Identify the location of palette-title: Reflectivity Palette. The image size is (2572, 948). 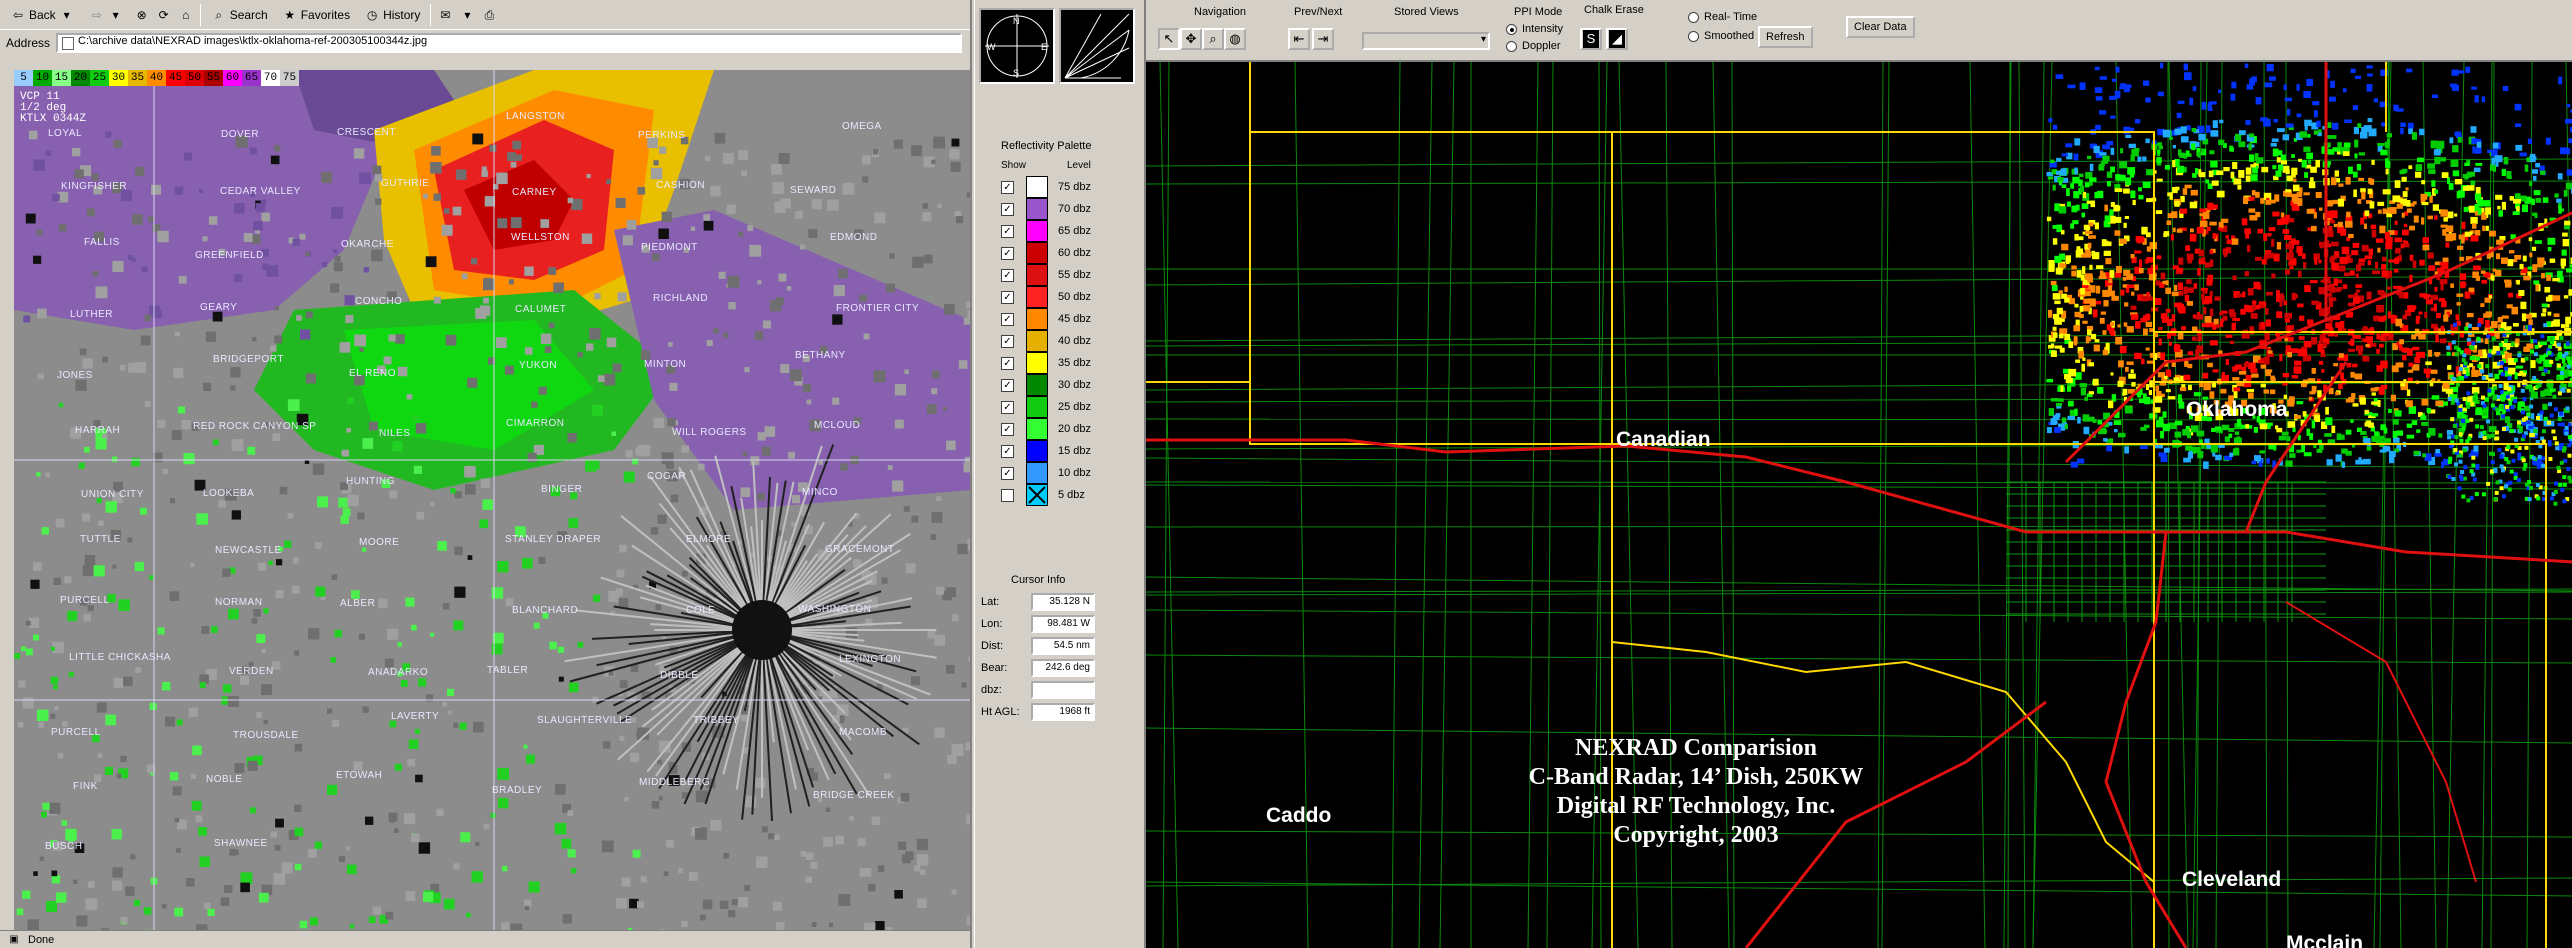
(1046, 146).